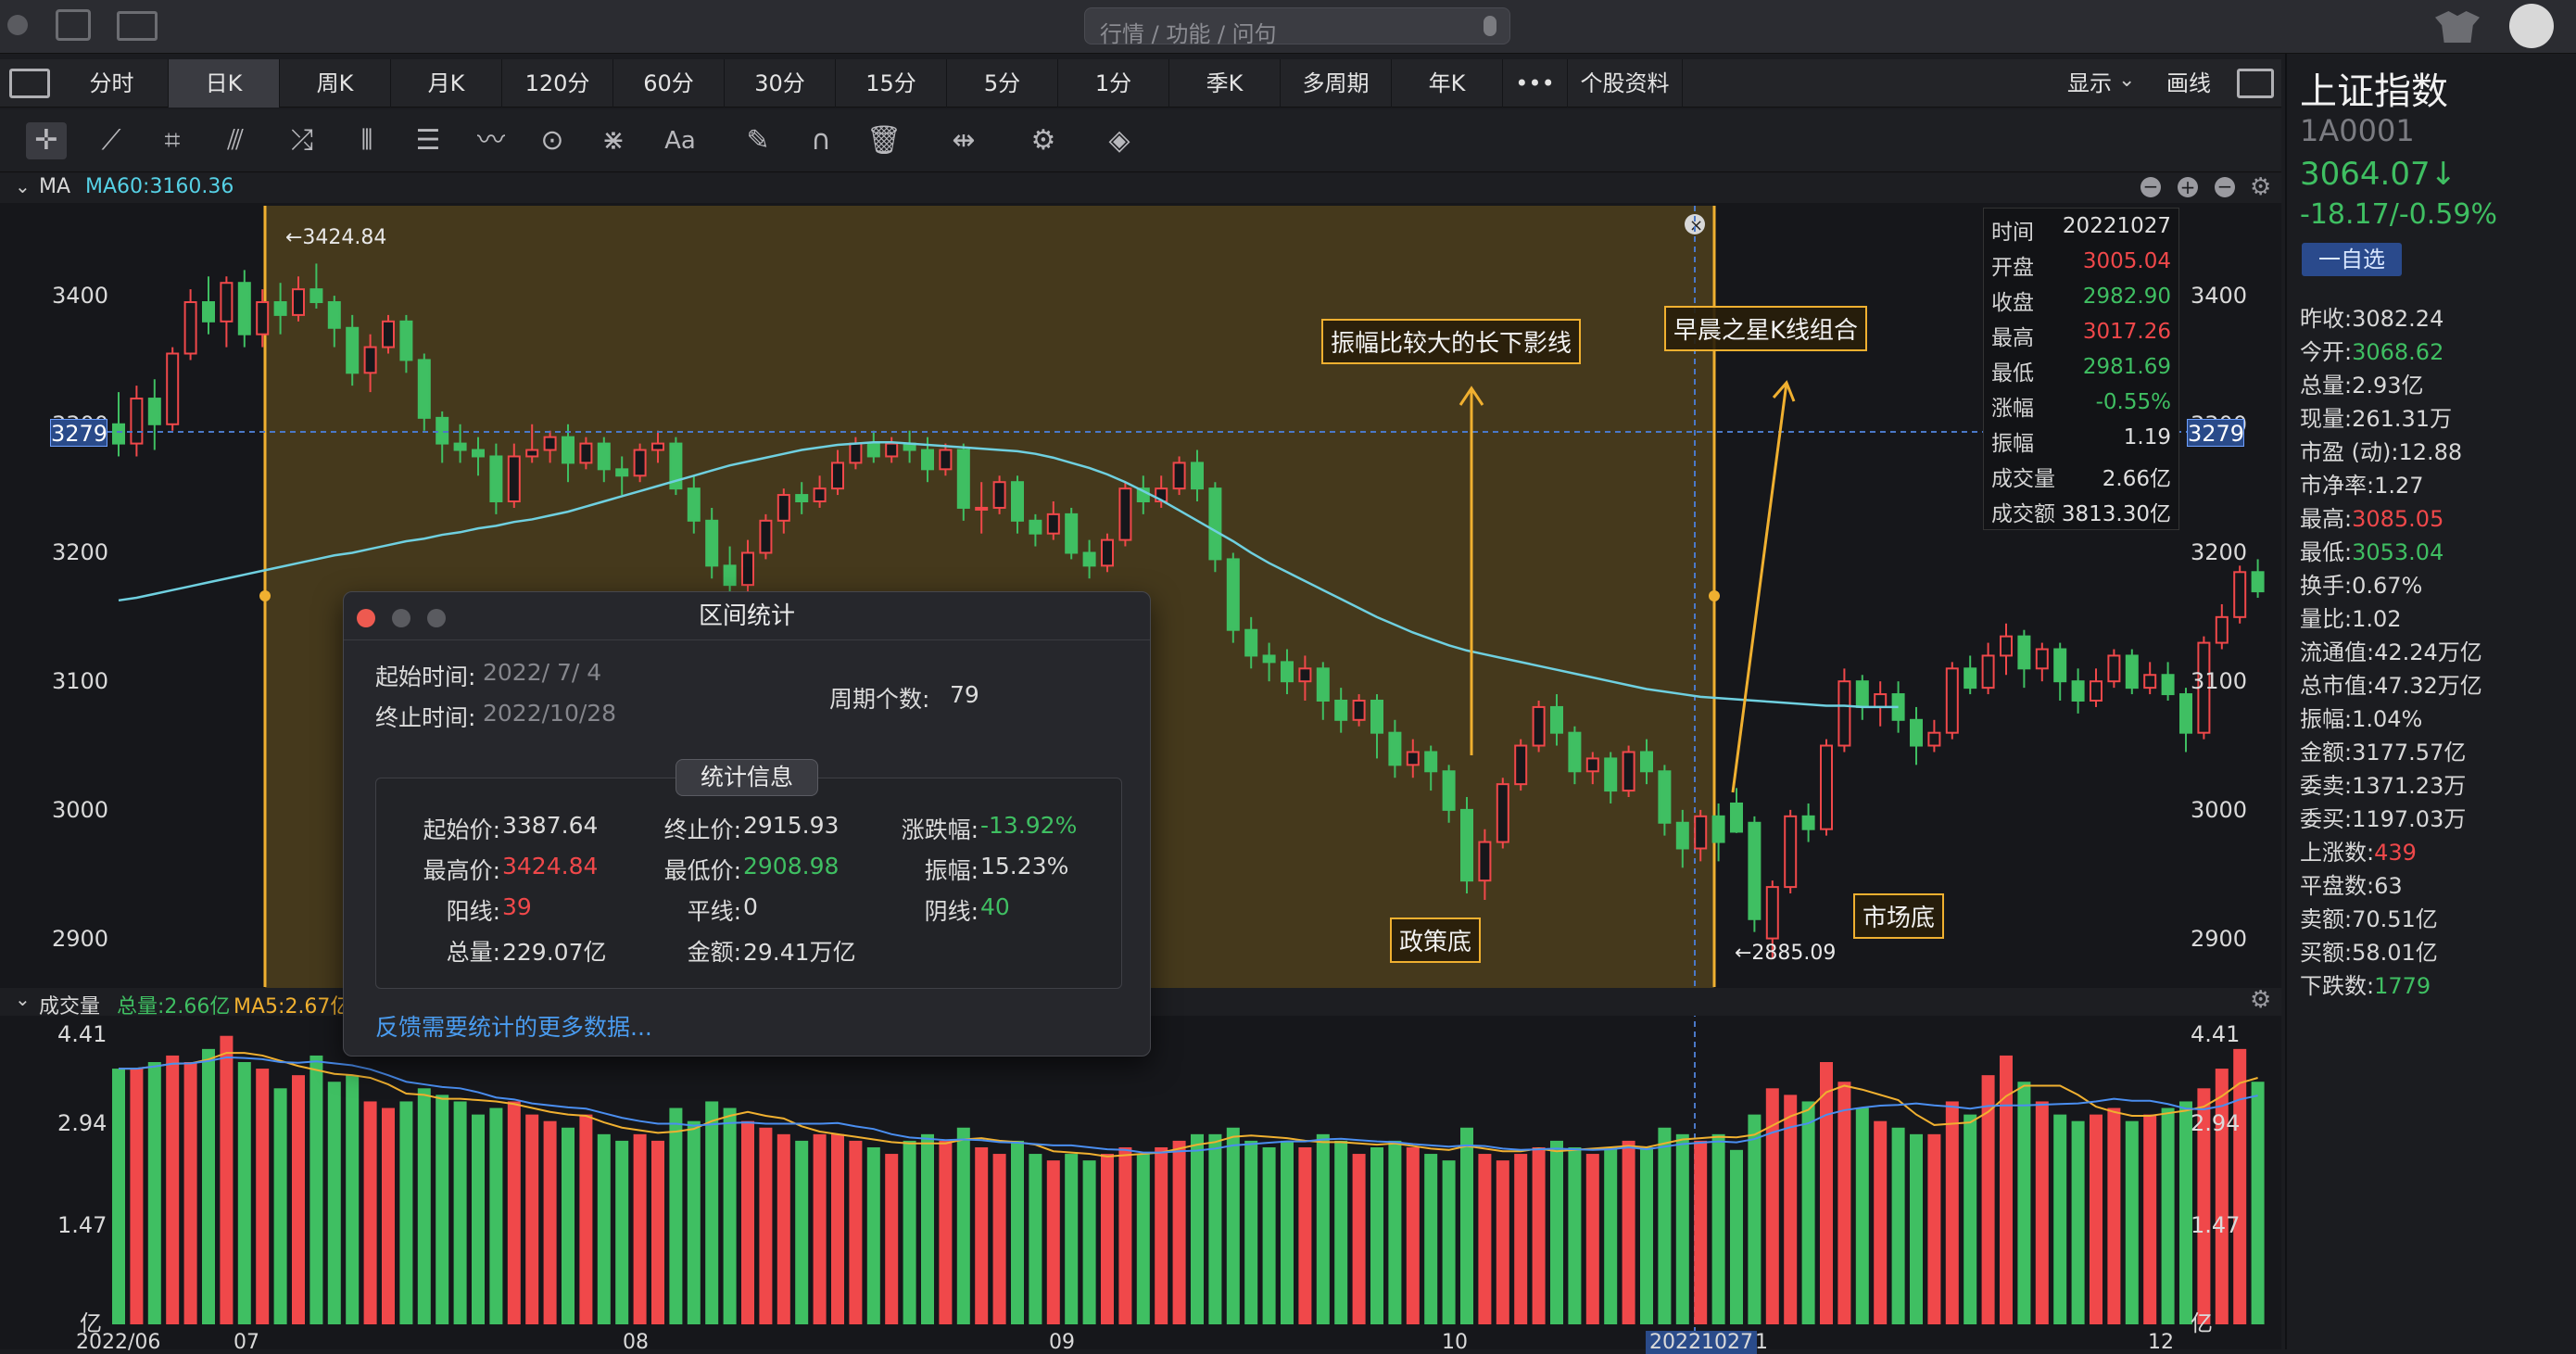 The height and width of the screenshot is (1354, 2576). I want to click on tab-9: 1分, so click(1113, 83).